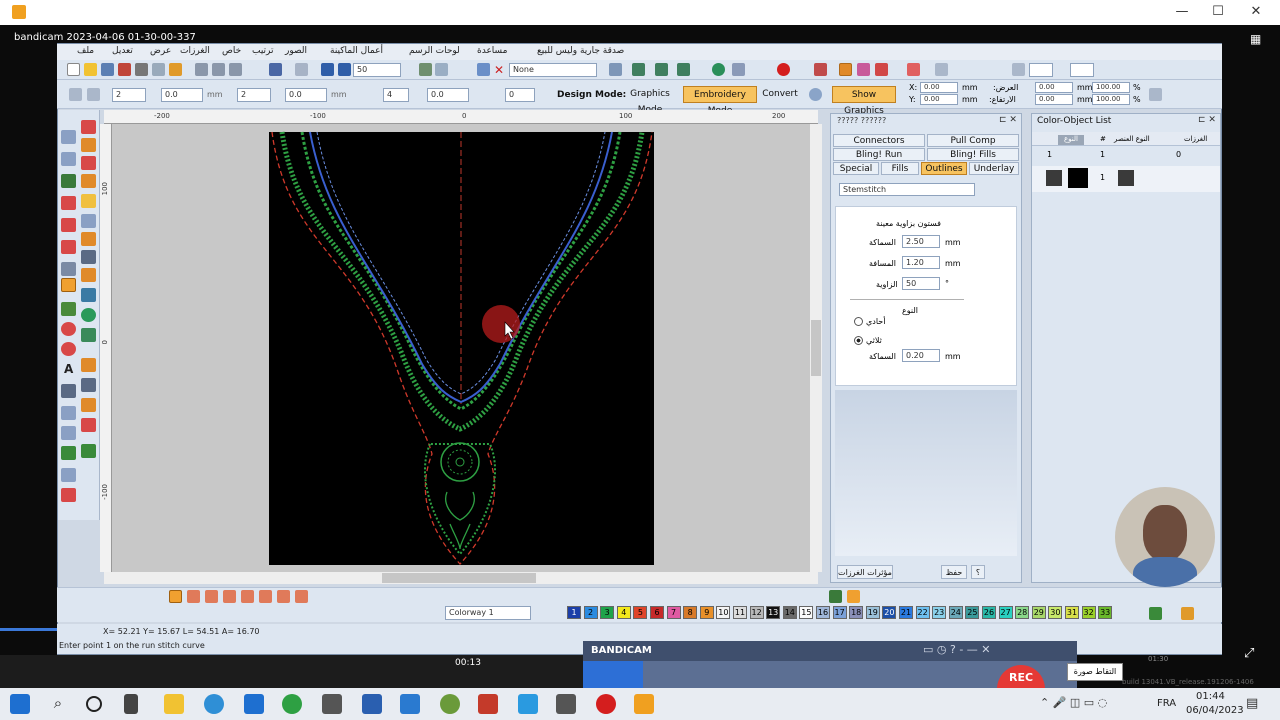 Image resolution: width=1280 pixels, height=720 pixels. Describe the element at coordinates (1073, 702) in the screenshot. I see `tray-icons: ⌃ 🎤 ◫ ▭ ◌` at that location.